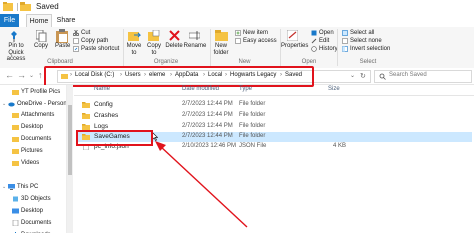 This screenshot has height=241, width=474. What do you see at coordinates (345, 41) in the screenshot?
I see `select-none-icon` at bounding box center [345, 41].